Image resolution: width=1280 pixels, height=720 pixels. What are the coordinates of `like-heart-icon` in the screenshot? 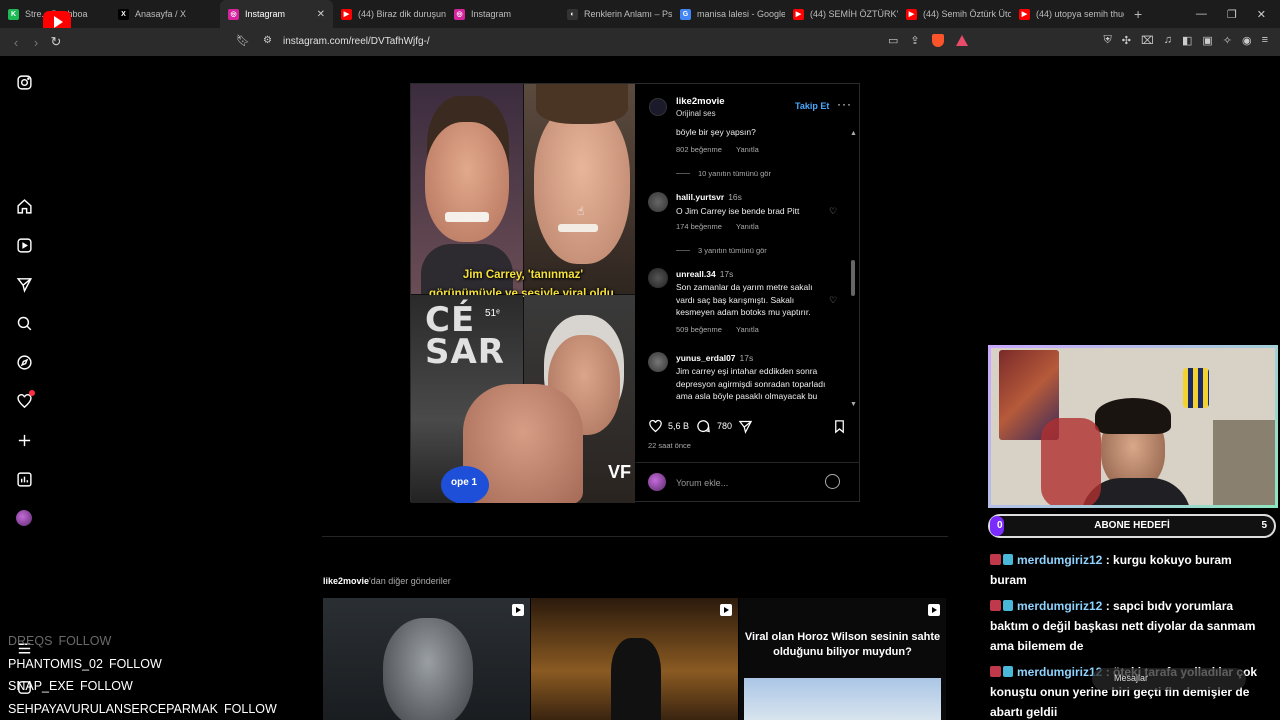 It's located at (655, 429).